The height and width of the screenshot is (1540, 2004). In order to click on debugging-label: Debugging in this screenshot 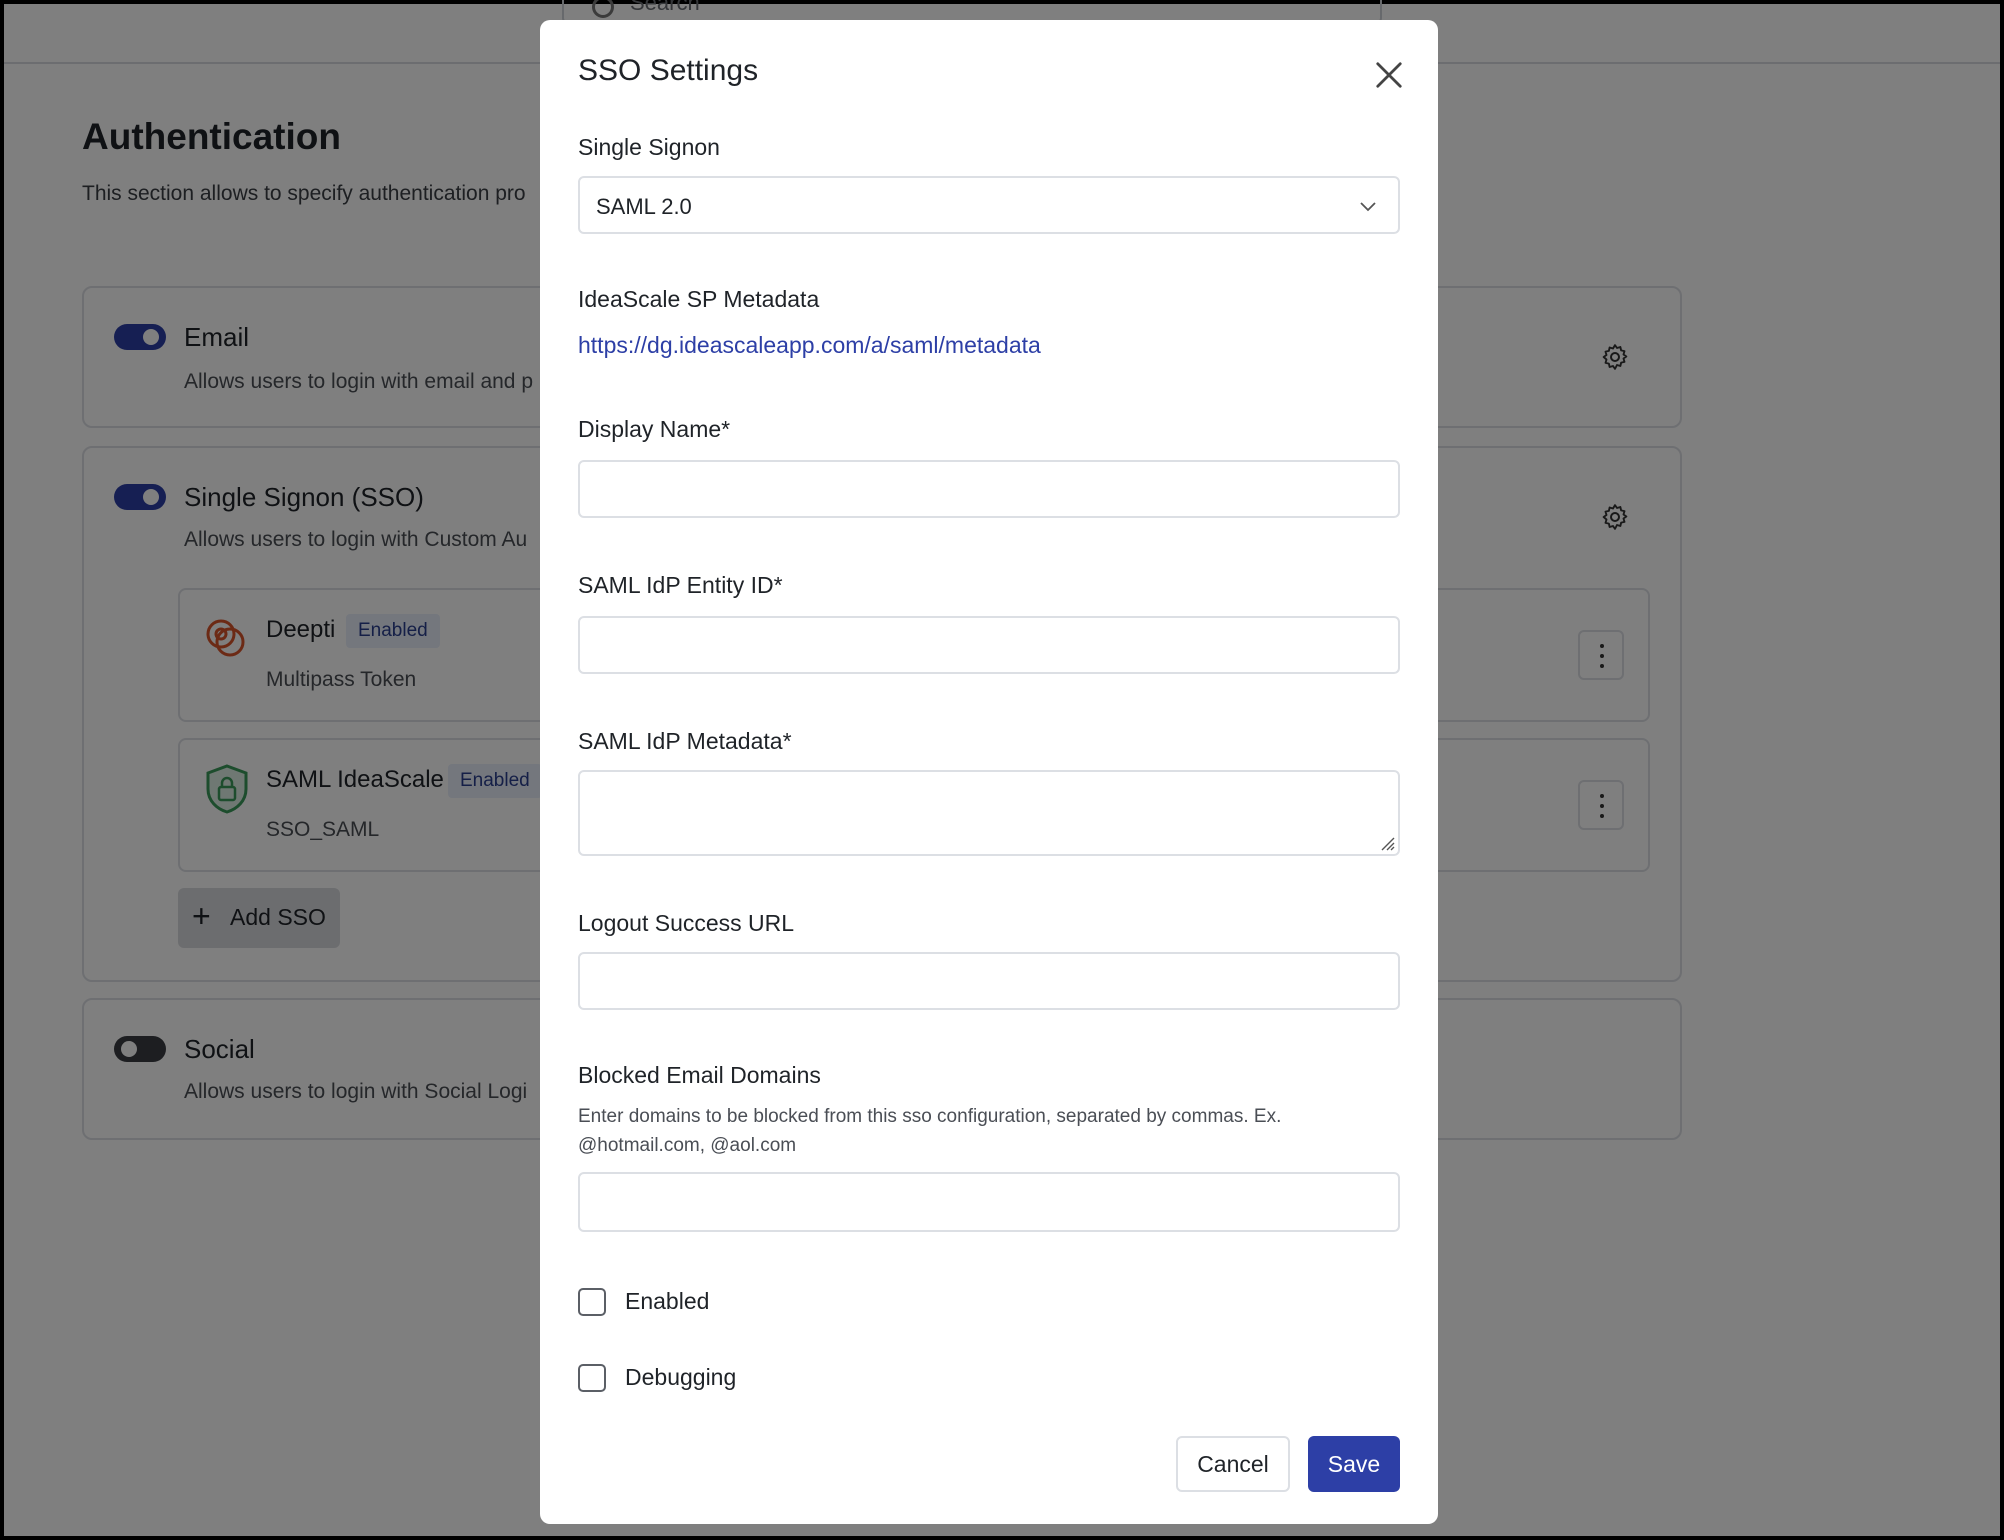, I will do `click(680, 1377)`.